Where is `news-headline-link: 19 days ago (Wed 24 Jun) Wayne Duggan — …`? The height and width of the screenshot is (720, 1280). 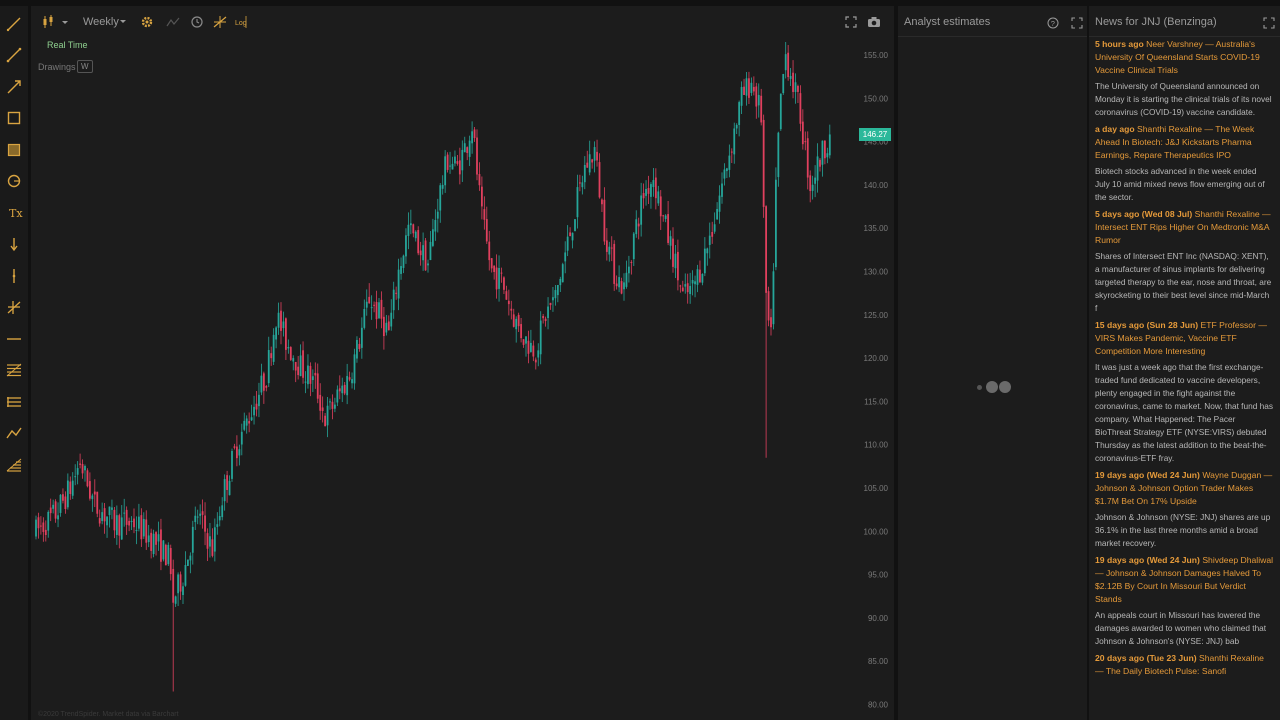 news-headline-link: 19 days ago (Wed 24 Jun) Wayne Duggan — … is located at coordinates (1184, 488).